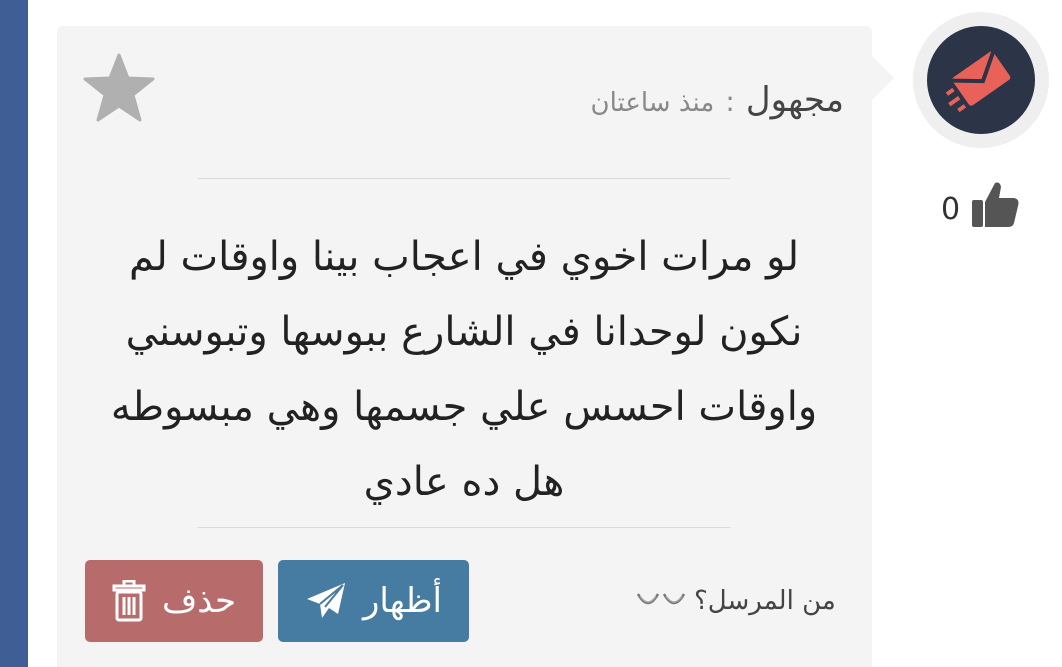 The image size is (1062, 667). What do you see at coordinates (717, 100) in the screenshot?
I see `author-line: مجهول : منذ ساعتان` at bounding box center [717, 100].